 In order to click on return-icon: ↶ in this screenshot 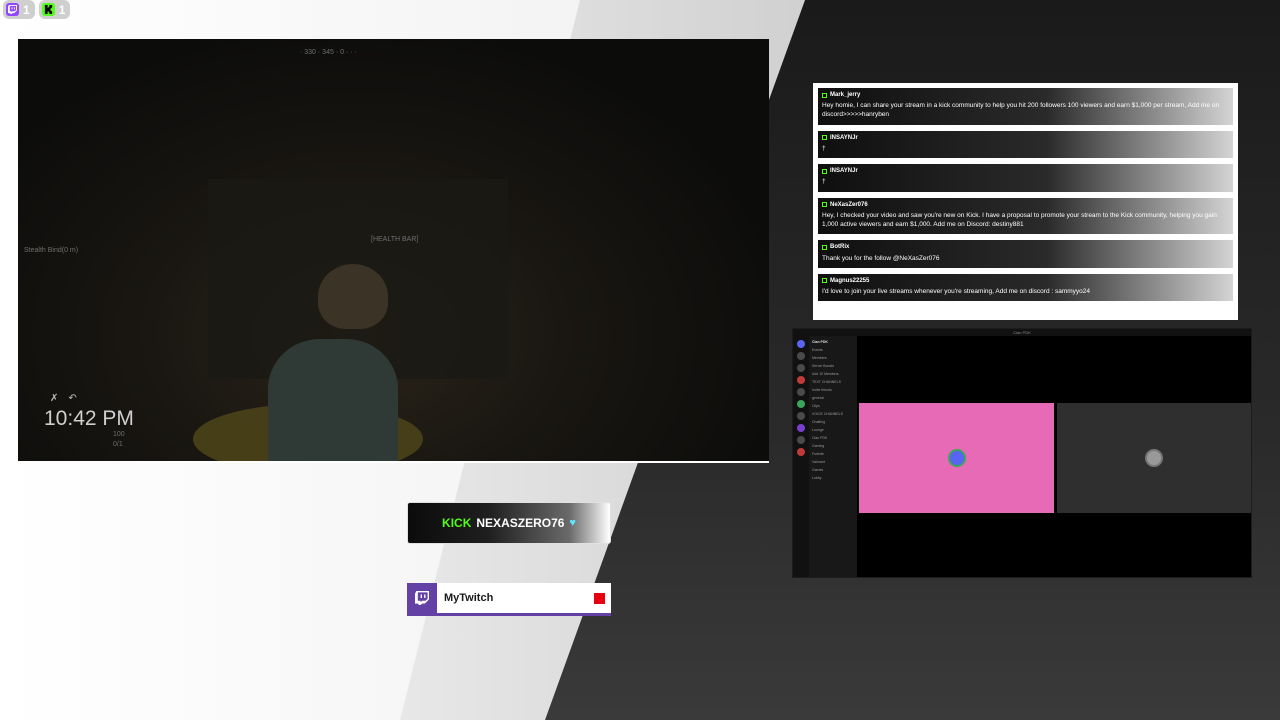, I will do `click(72, 398)`.